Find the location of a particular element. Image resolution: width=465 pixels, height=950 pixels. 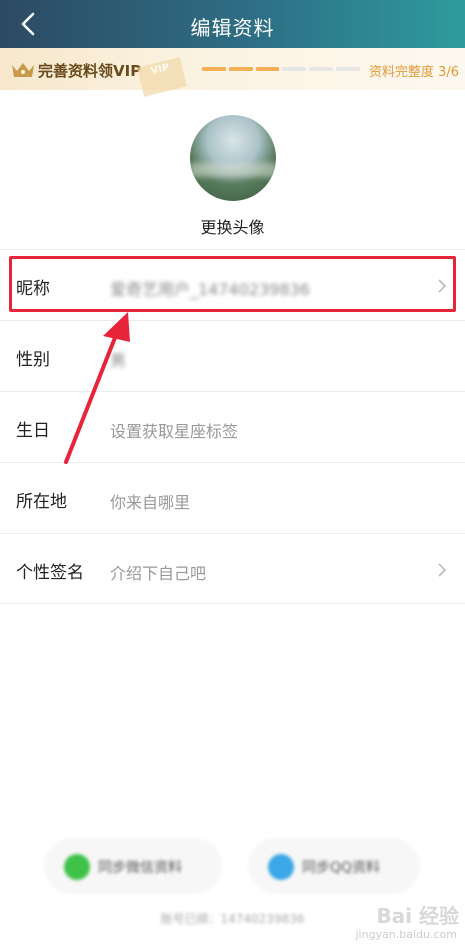

row-birthday: 生日 设置获取星座标签 is located at coordinates (232, 426).